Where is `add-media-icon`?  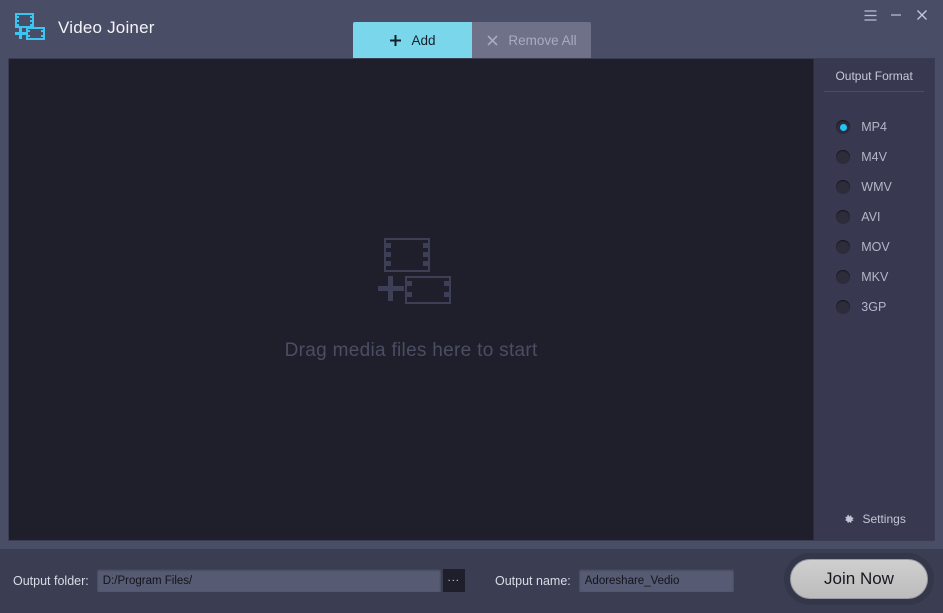
add-media-icon is located at coordinates (415, 270).